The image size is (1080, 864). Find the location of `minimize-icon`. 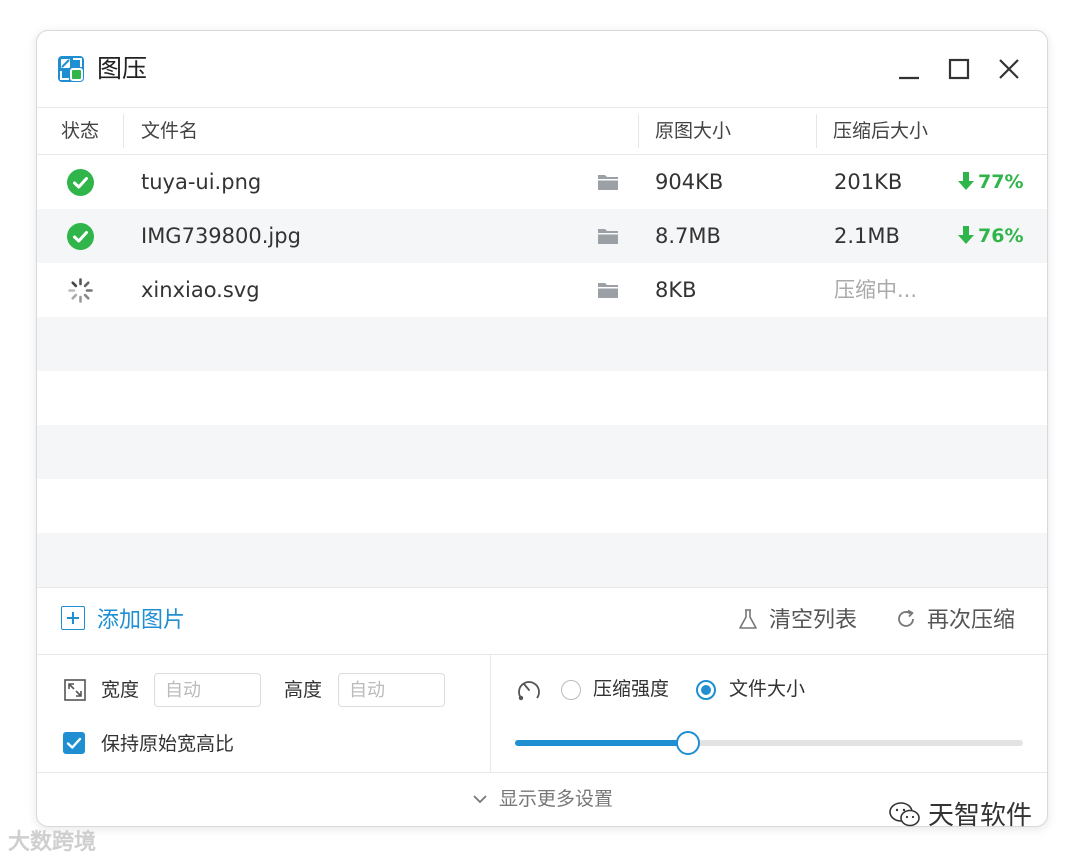

minimize-icon is located at coordinates (909, 78).